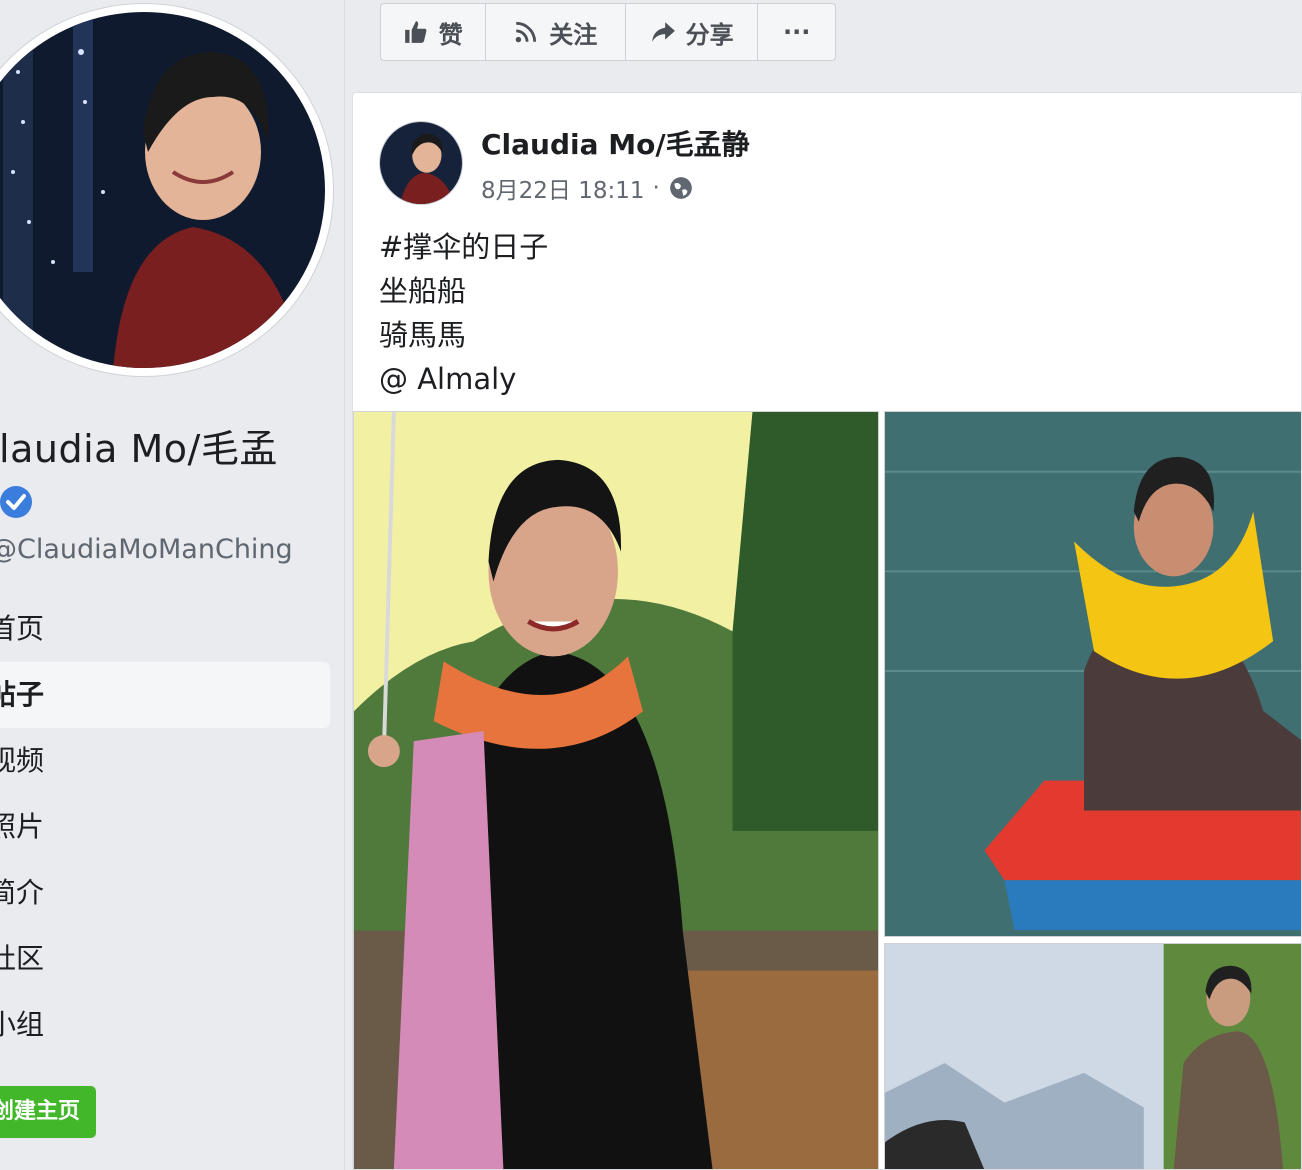  Describe the element at coordinates (433, 32) in the screenshot. I see `like-button: 赞` at that location.